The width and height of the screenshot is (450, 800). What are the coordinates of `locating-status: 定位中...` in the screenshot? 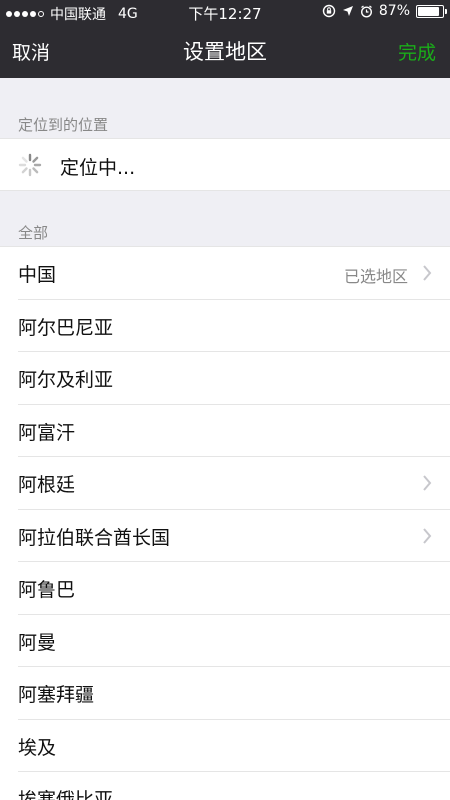 It's located at (98, 168).